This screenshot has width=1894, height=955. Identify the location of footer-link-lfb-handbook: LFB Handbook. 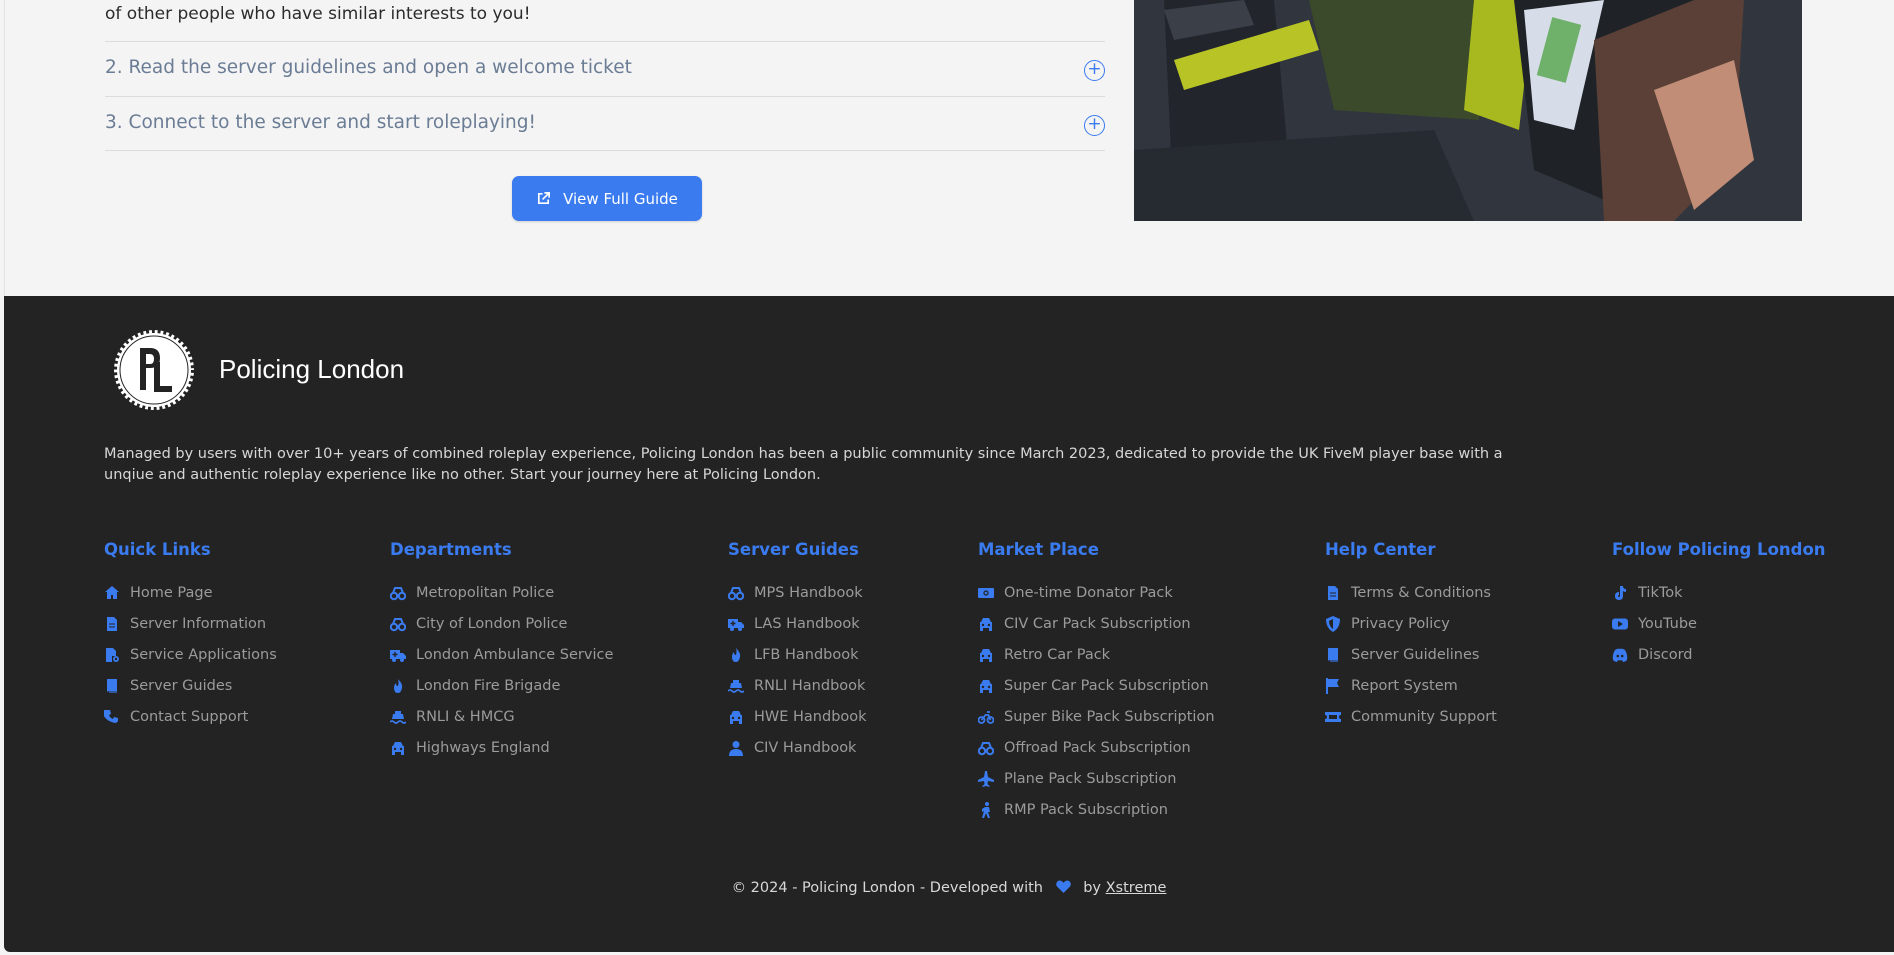
(797, 654).